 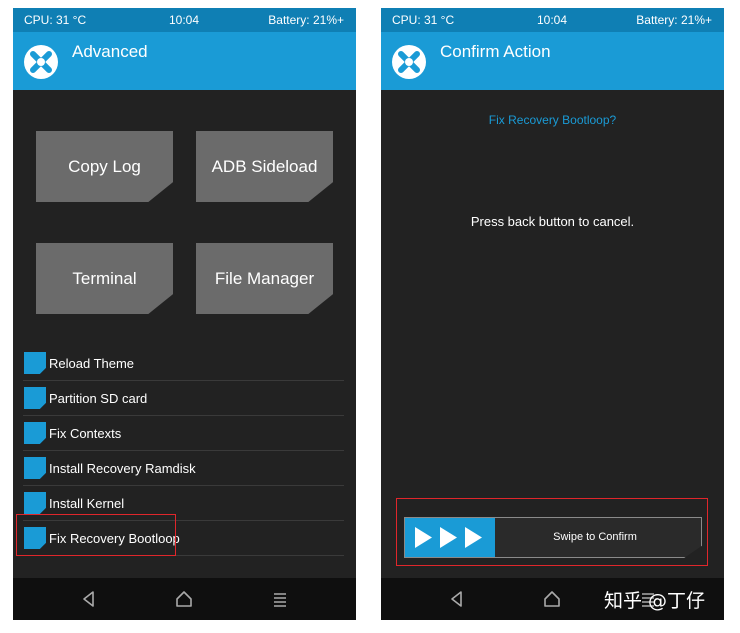 I want to click on confirm-question: Fix Recovery Bootloop?, so click(x=552, y=120).